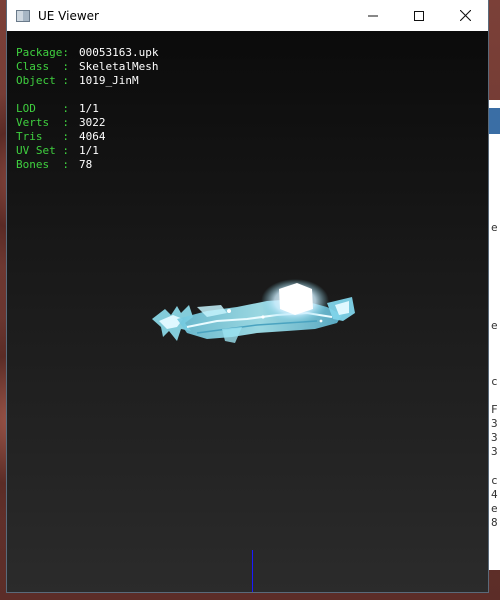 The width and height of the screenshot is (500, 600). I want to click on info-label: Package:, so click(42, 52).